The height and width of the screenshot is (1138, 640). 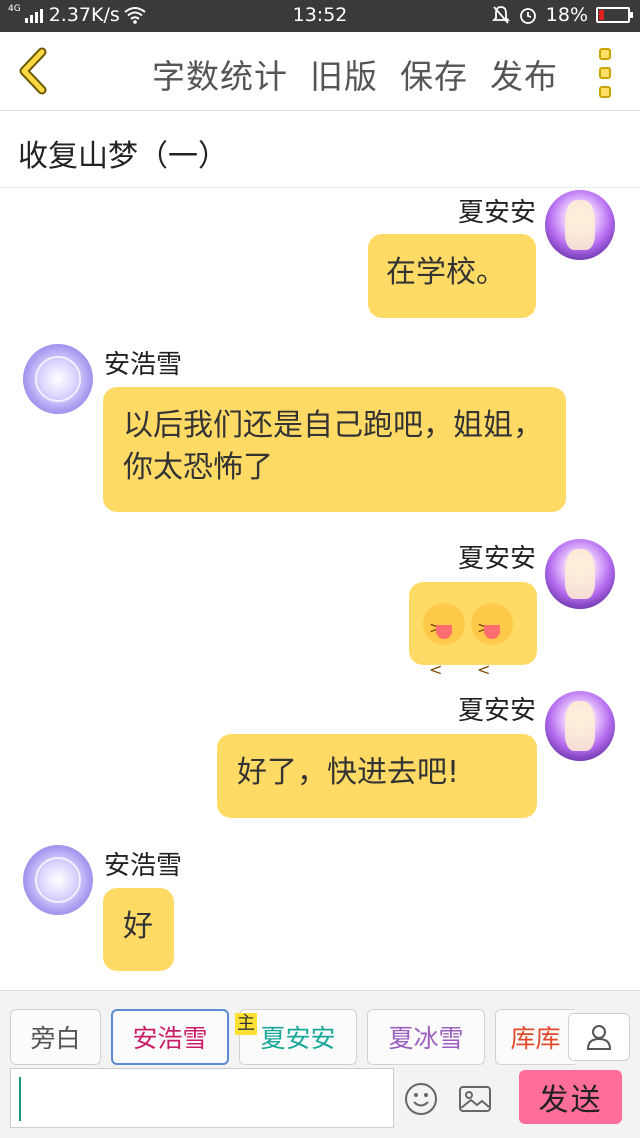 I want to click on header-actions: 字数统计 旧版 保存 发布, so click(x=355, y=74).